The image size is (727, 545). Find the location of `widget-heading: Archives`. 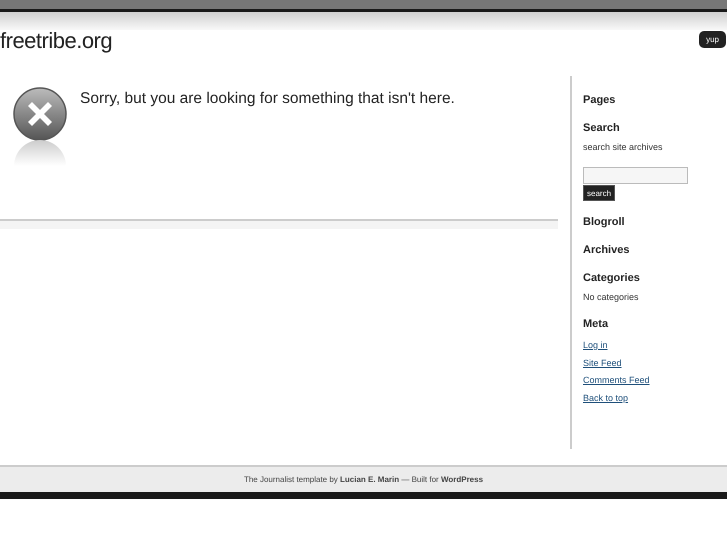

widget-heading: Archives is located at coordinates (606, 250).